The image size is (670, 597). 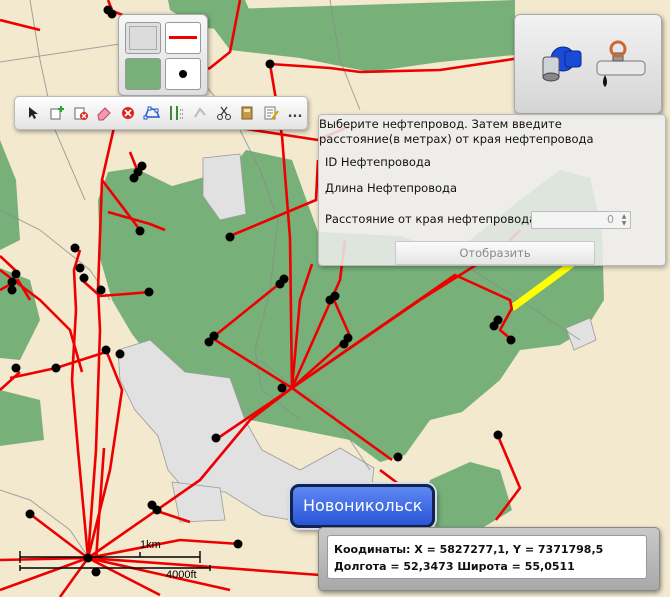 What do you see at coordinates (57, 113) in the screenshot?
I see `add-feature-icon` at bounding box center [57, 113].